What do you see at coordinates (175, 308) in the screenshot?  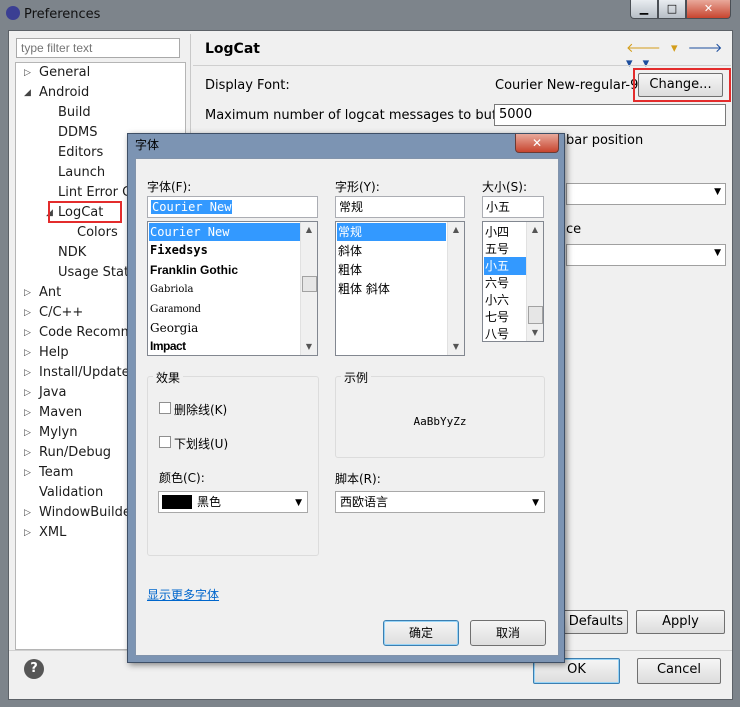 I see `font-option: Garamond` at bounding box center [175, 308].